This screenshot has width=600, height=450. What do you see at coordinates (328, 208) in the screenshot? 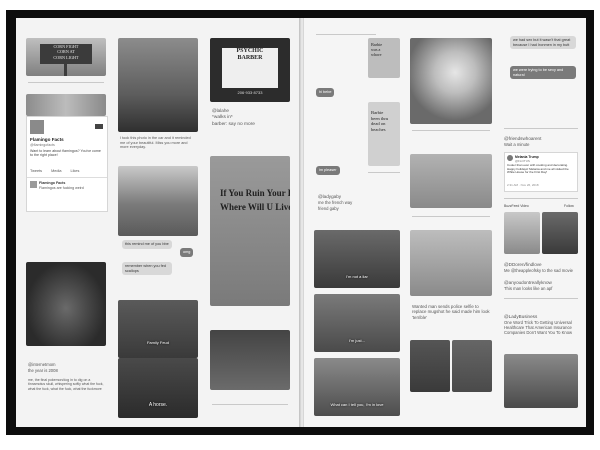
I see `gaby-line2: friend gaby` at bounding box center [328, 208].